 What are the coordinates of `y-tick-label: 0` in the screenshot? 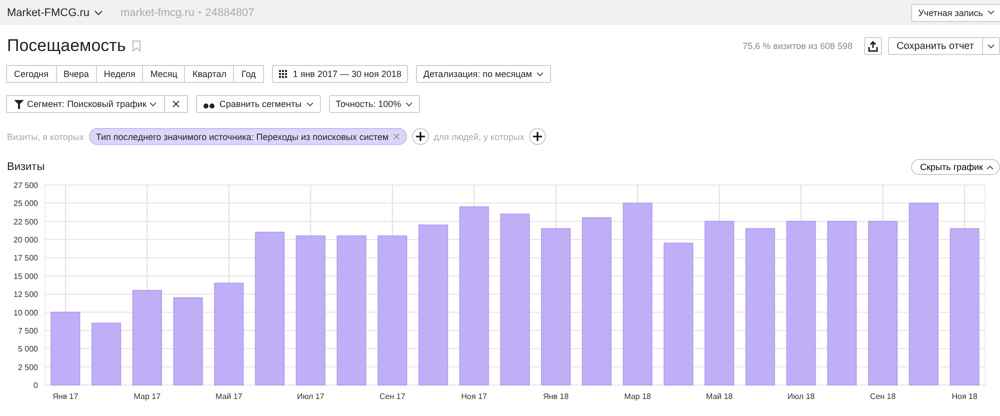 It's located at (36, 385).